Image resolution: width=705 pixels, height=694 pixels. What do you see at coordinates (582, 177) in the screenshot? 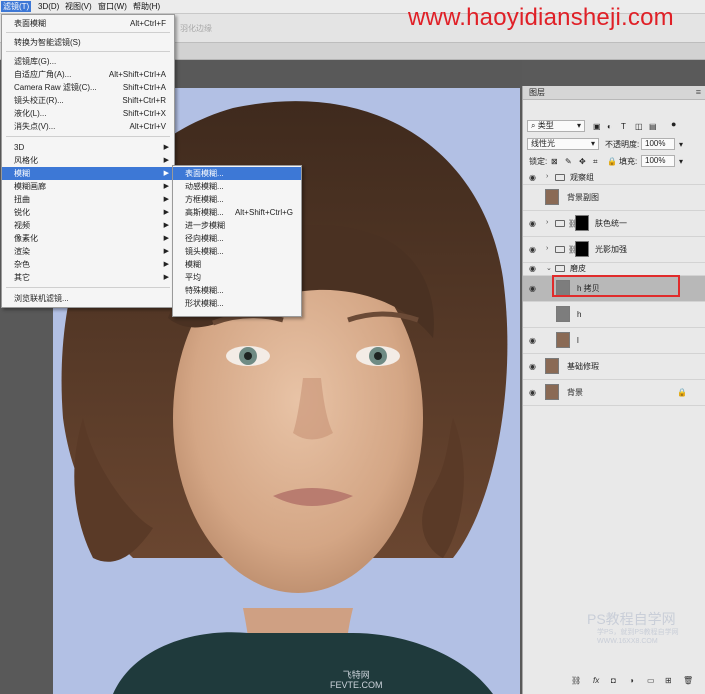
I see `layer-name: 观察组` at bounding box center [582, 177].